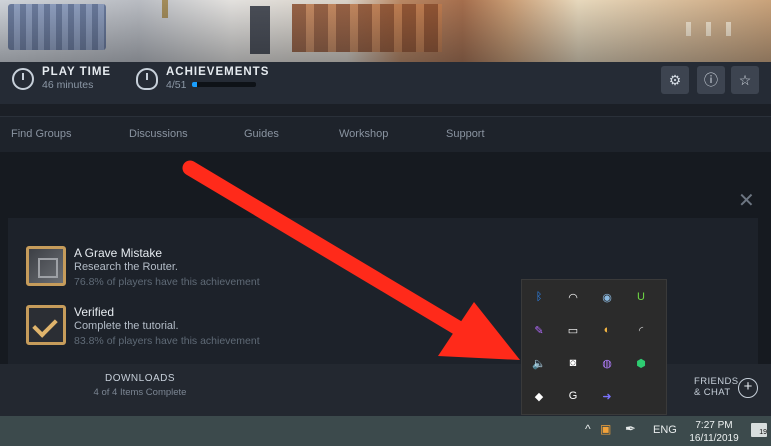 Image resolution: width=771 pixels, height=446 pixels. I want to click on router-badge-icon, so click(46, 266).